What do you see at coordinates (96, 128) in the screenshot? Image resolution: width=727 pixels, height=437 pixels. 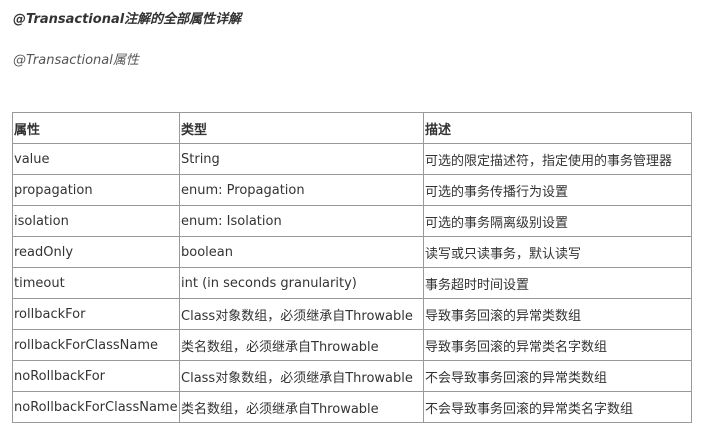 I see `header-attribute: 属性` at bounding box center [96, 128].